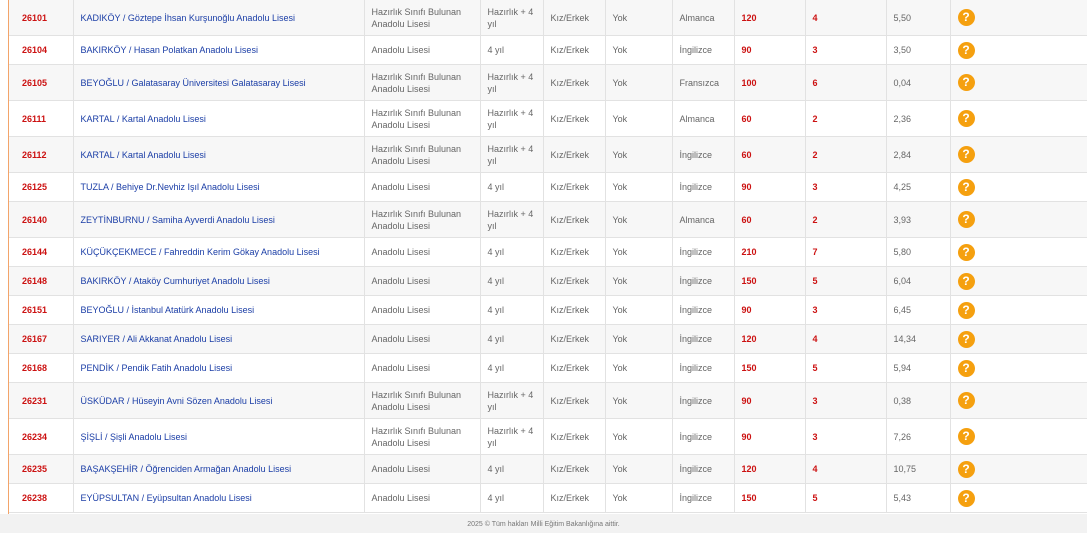 This screenshot has height=536, width=1087. I want to click on score: 5,94, so click(918, 368).